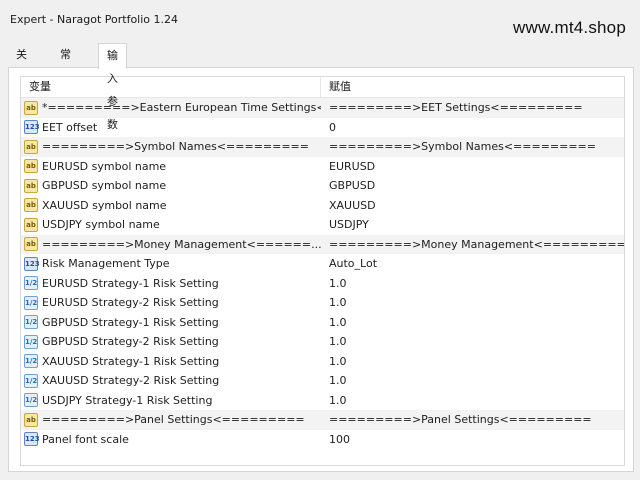  Describe the element at coordinates (171, 186) in the screenshot. I see `variable-cell: ab GBPUSD symbol name` at that location.